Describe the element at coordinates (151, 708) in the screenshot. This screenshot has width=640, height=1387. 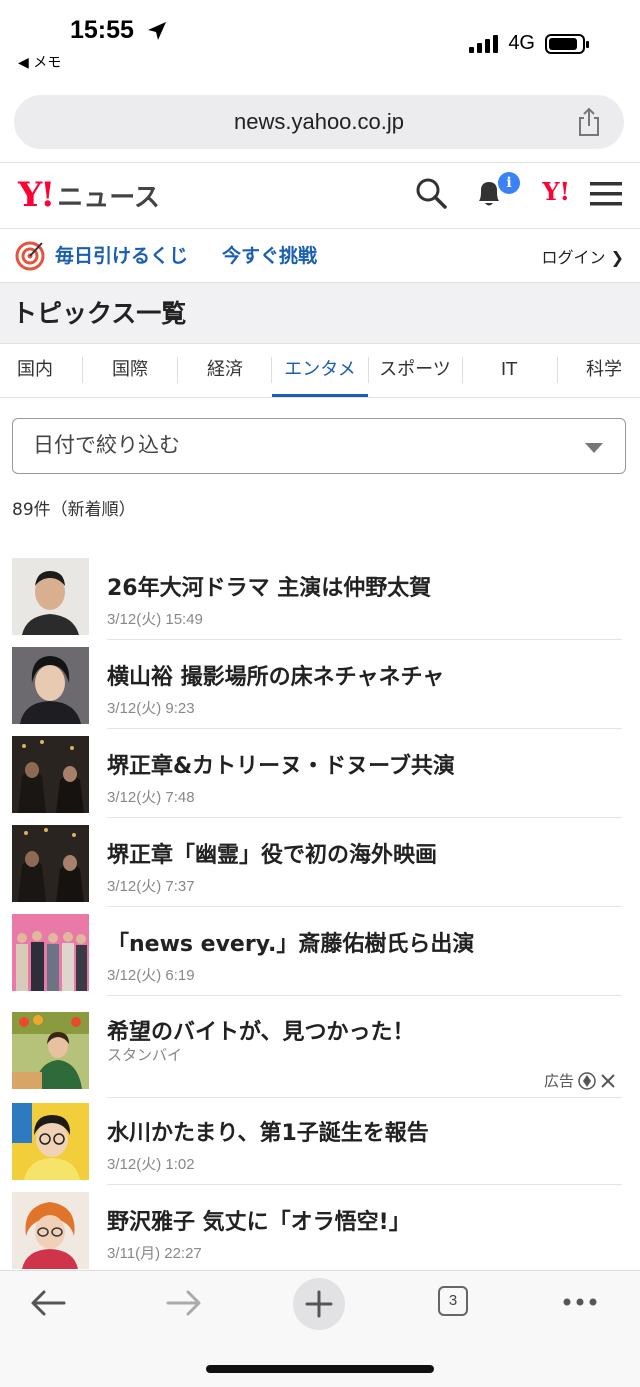
I see `article-date: 3/12(火) 9:23` at that location.